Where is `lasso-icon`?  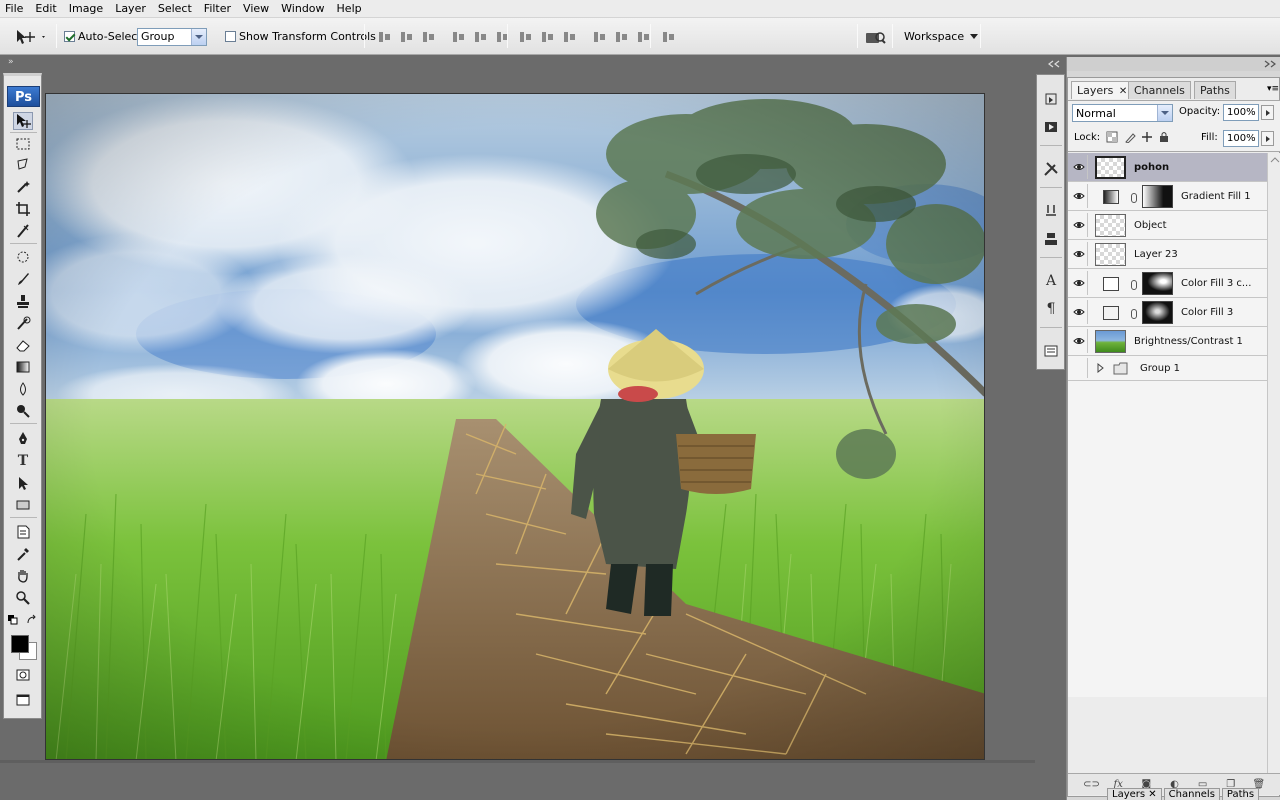 lasso-icon is located at coordinates (23, 165).